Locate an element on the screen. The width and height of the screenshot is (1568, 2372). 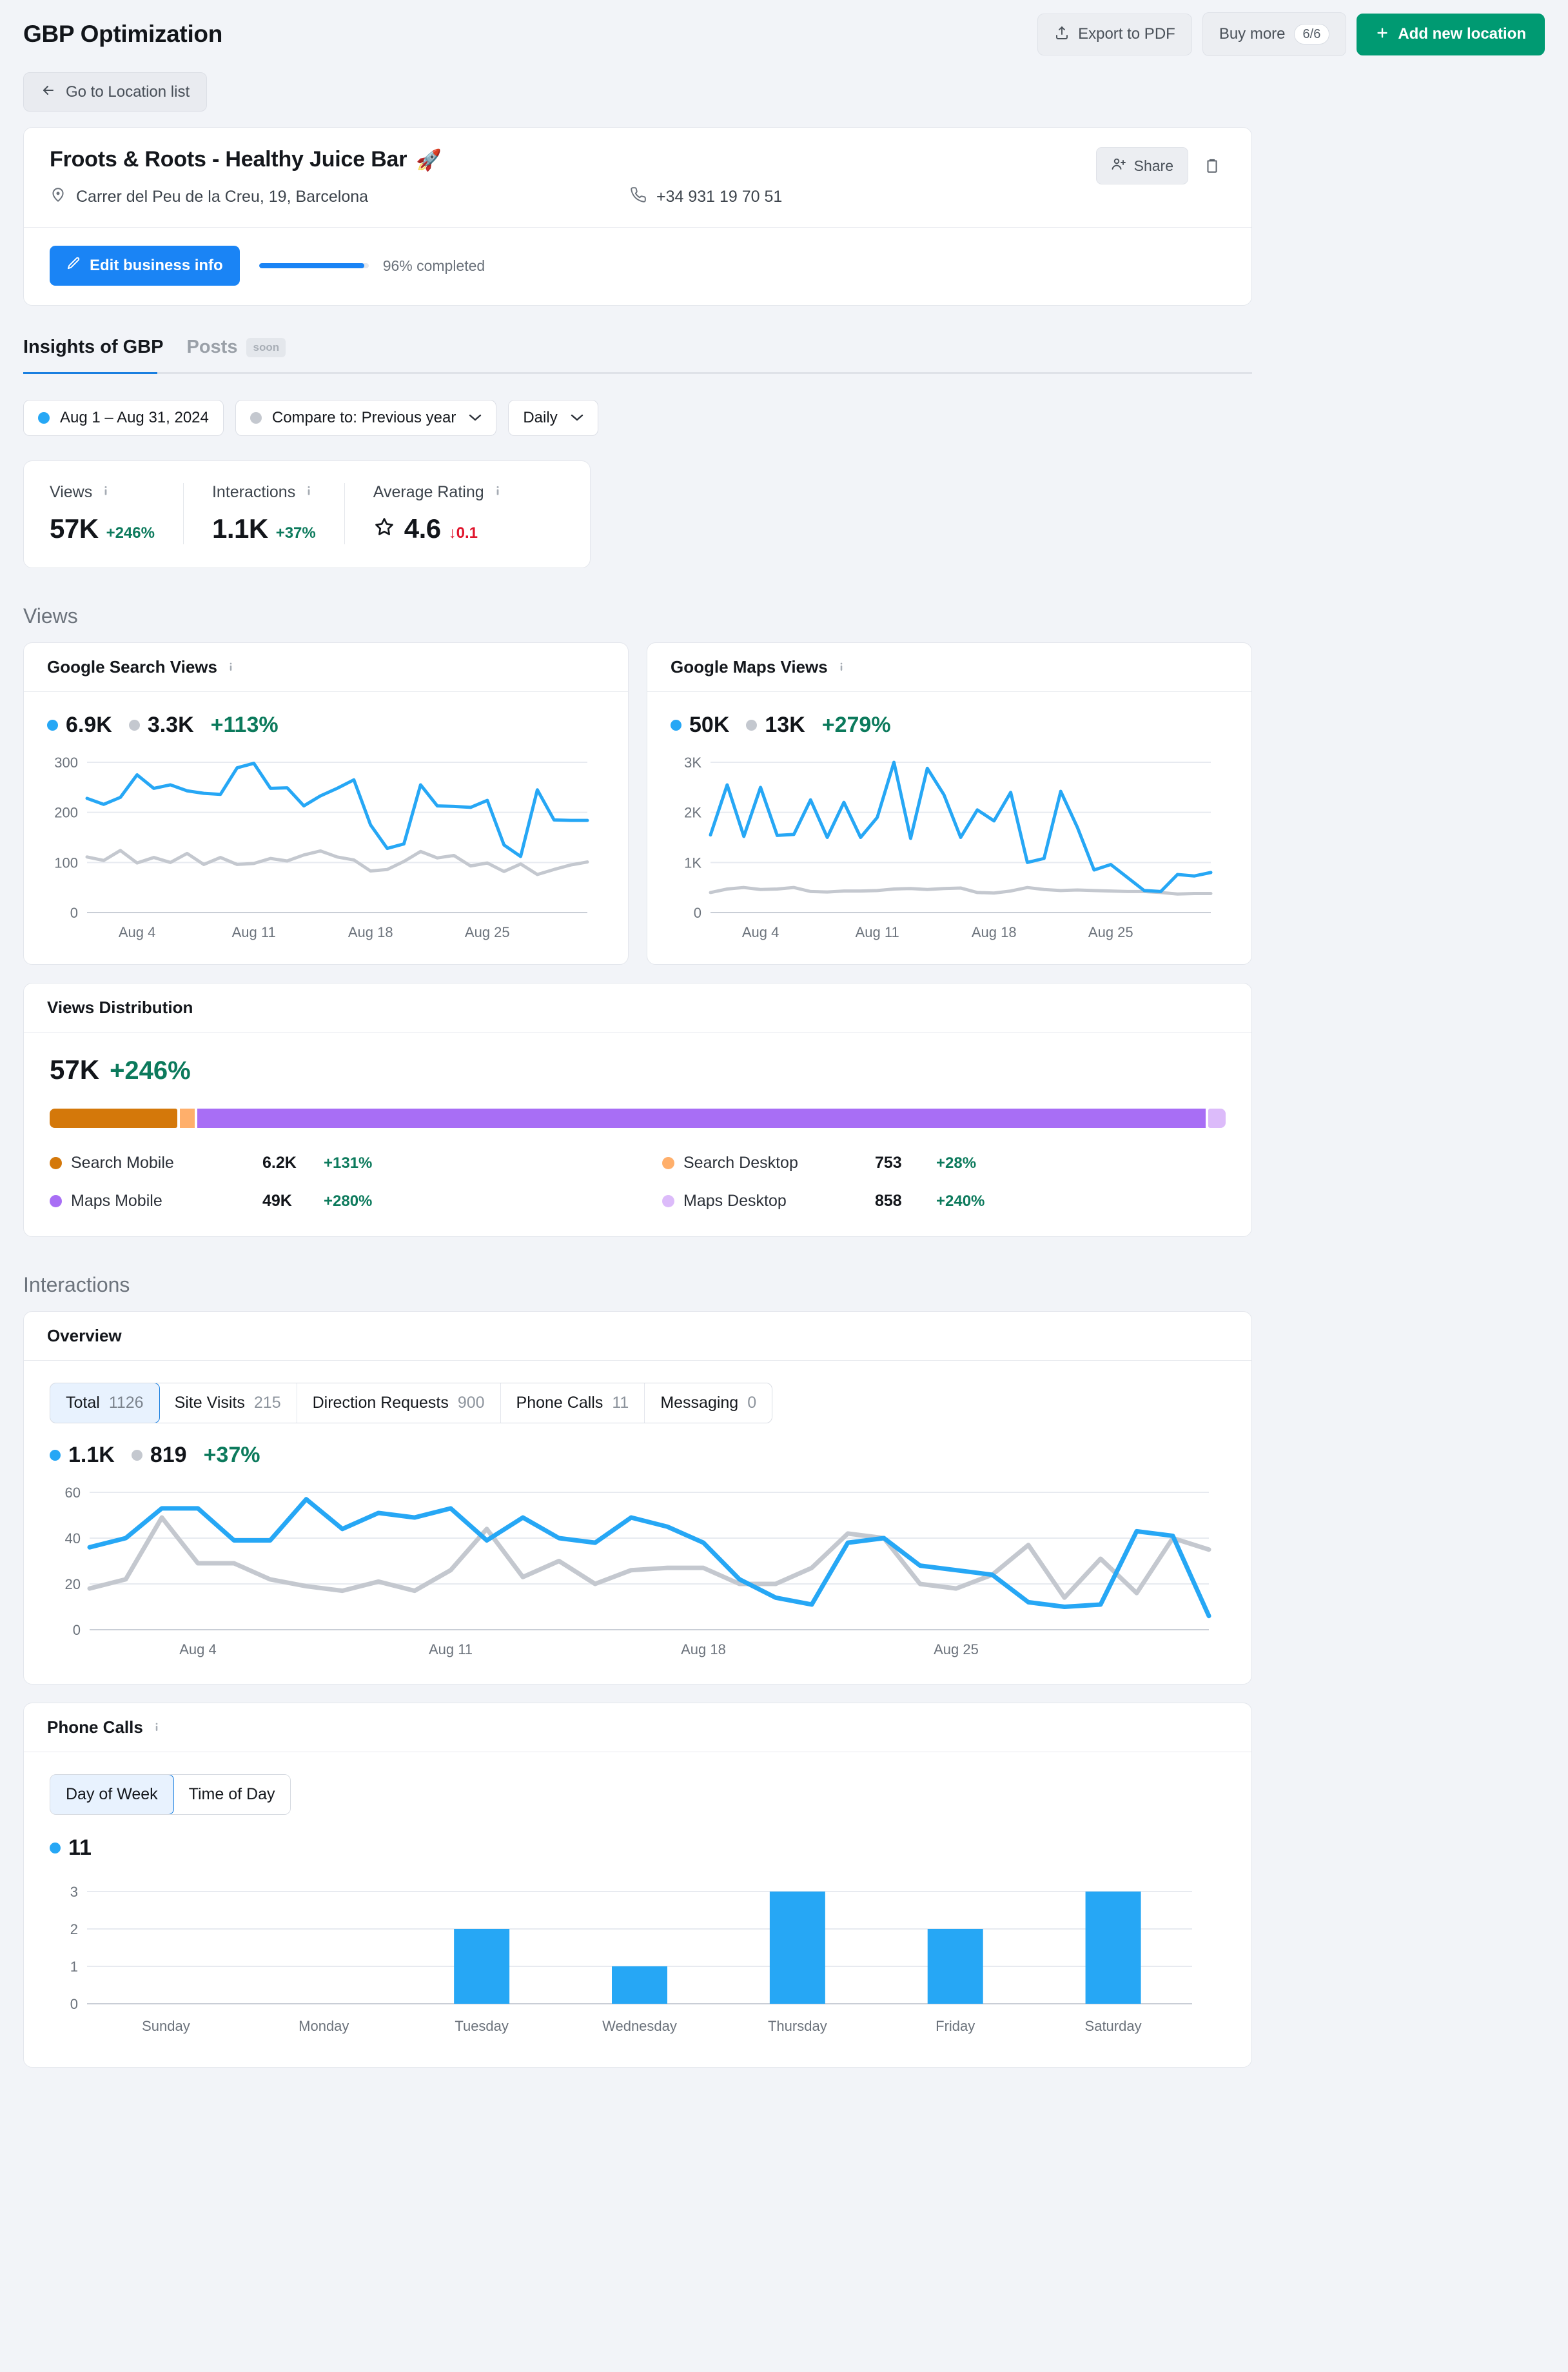
legend-total: 11 is located at coordinates (71, 1848).